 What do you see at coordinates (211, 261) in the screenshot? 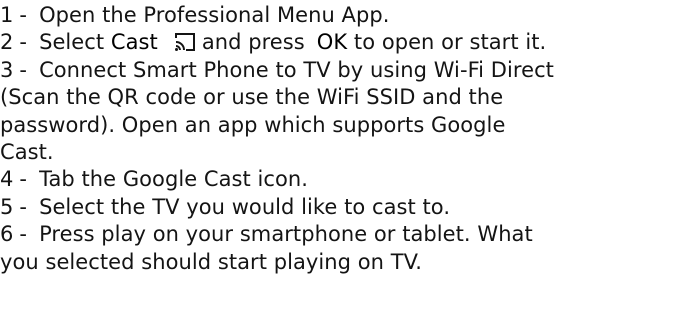
I see `step-text: you selected should start playing on TV.` at bounding box center [211, 261].